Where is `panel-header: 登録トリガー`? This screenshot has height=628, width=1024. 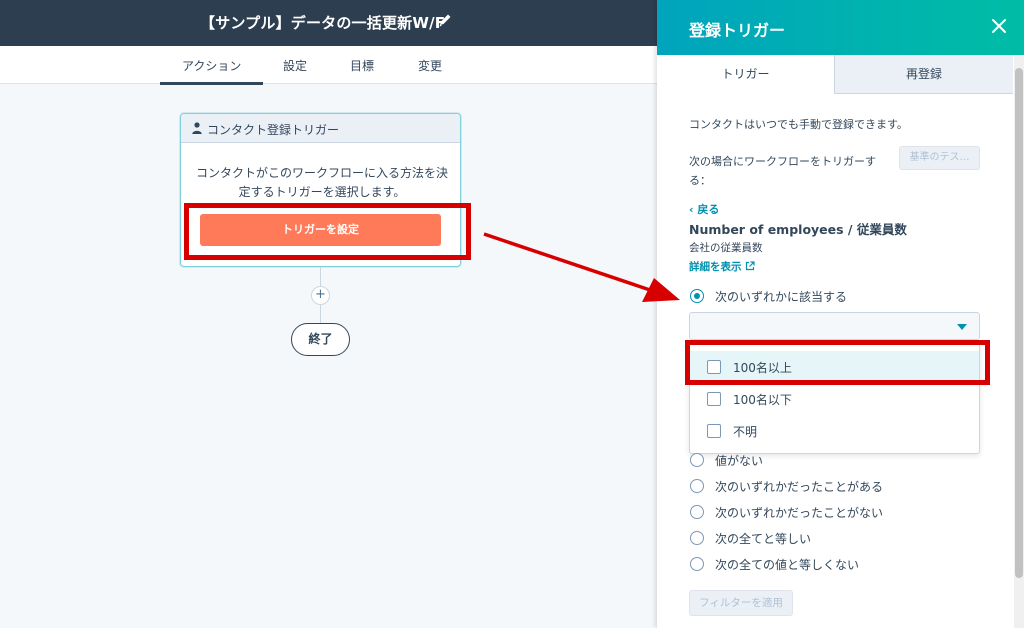
panel-header: 登録トリガー is located at coordinates (840, 27).